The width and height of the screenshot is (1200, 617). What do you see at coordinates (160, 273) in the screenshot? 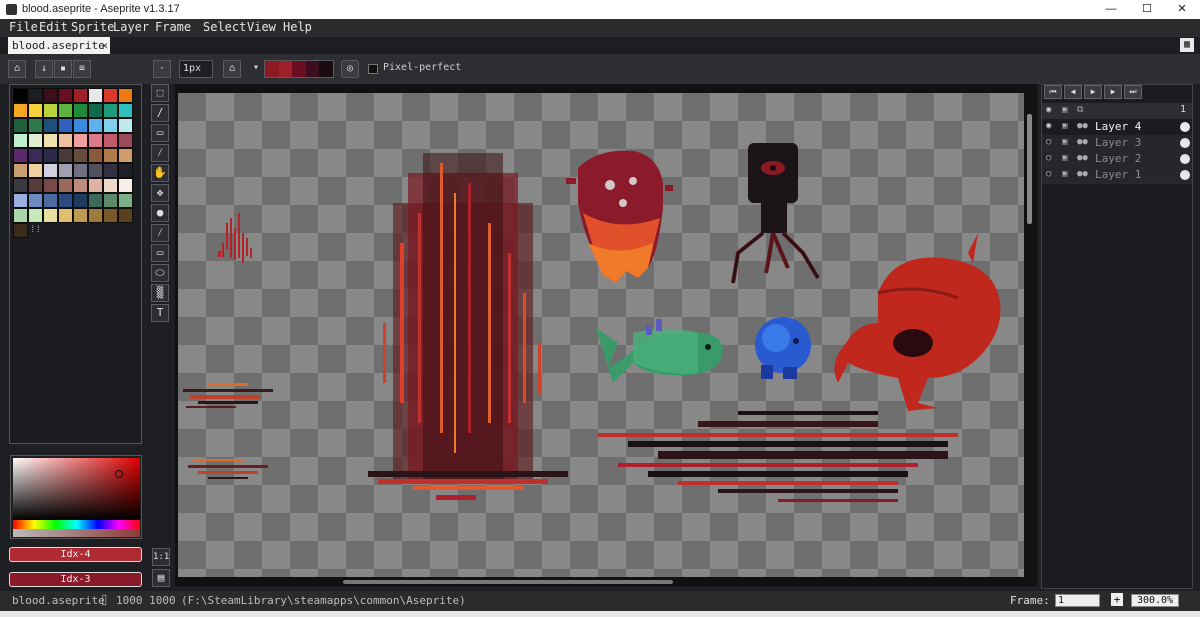
I see `ellipse-tool-icon: ⬭` at bounding box center [160, 273].